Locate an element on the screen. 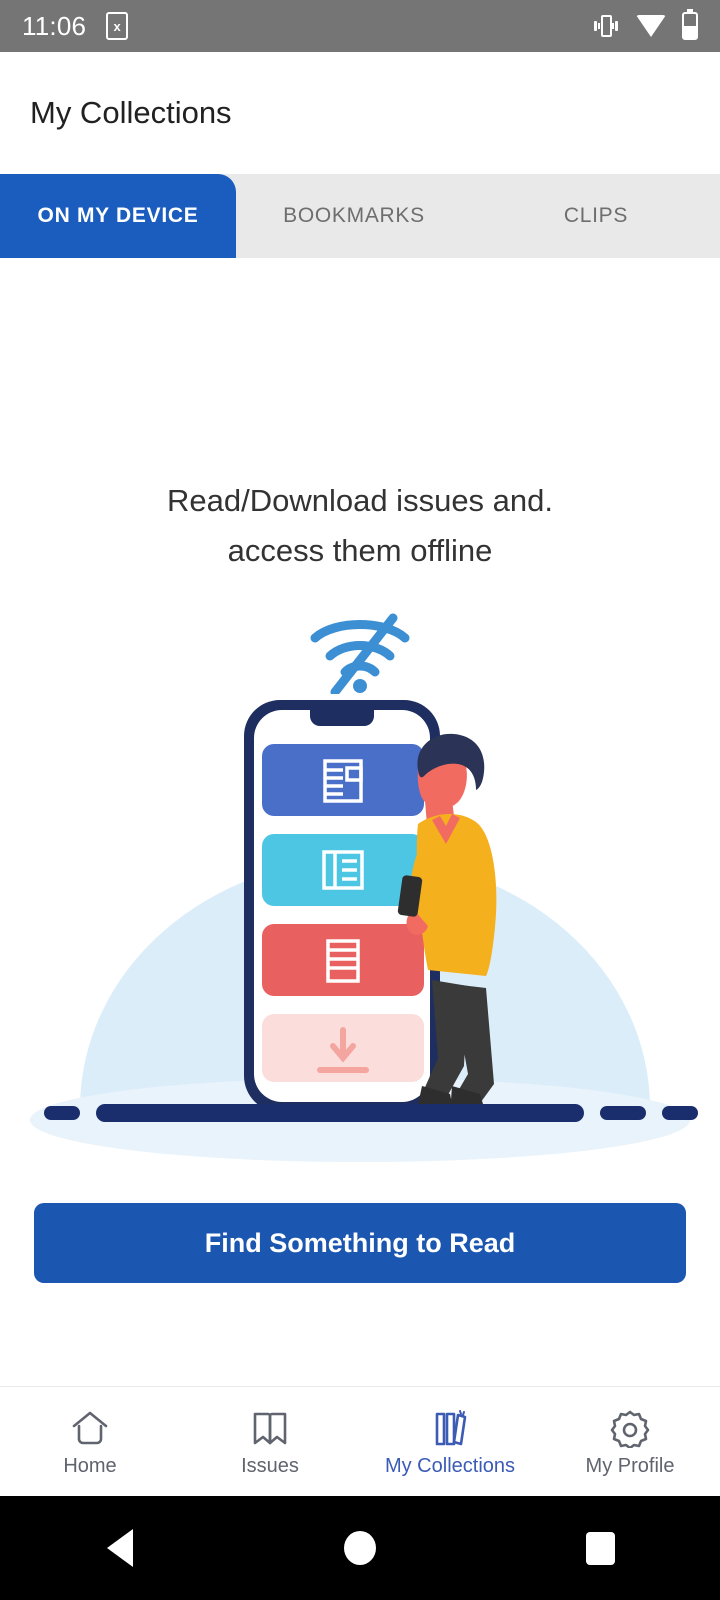 The image size is (720, 1600). nav-label-issues: Issues is located at coordinates (270, 1465).